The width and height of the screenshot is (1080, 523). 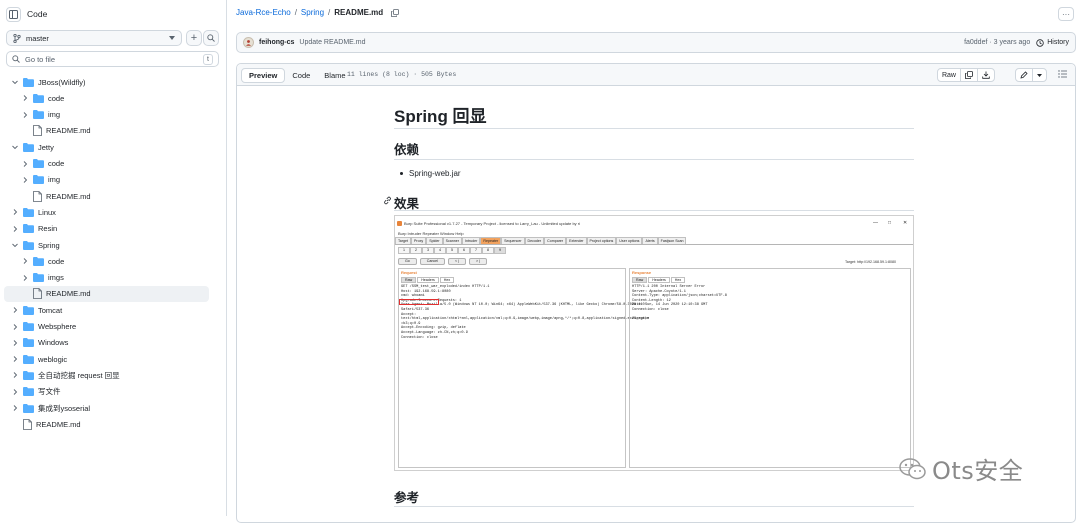 I want to click on tree-folder: Spring, so click(x=106, y=245).